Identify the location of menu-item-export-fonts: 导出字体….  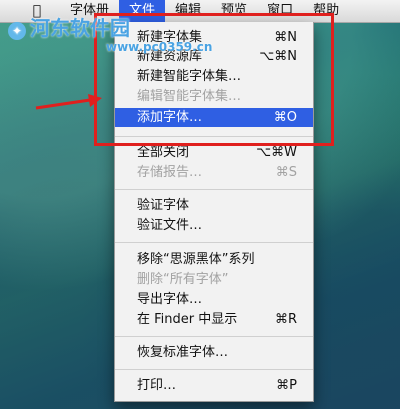
(214, 299).